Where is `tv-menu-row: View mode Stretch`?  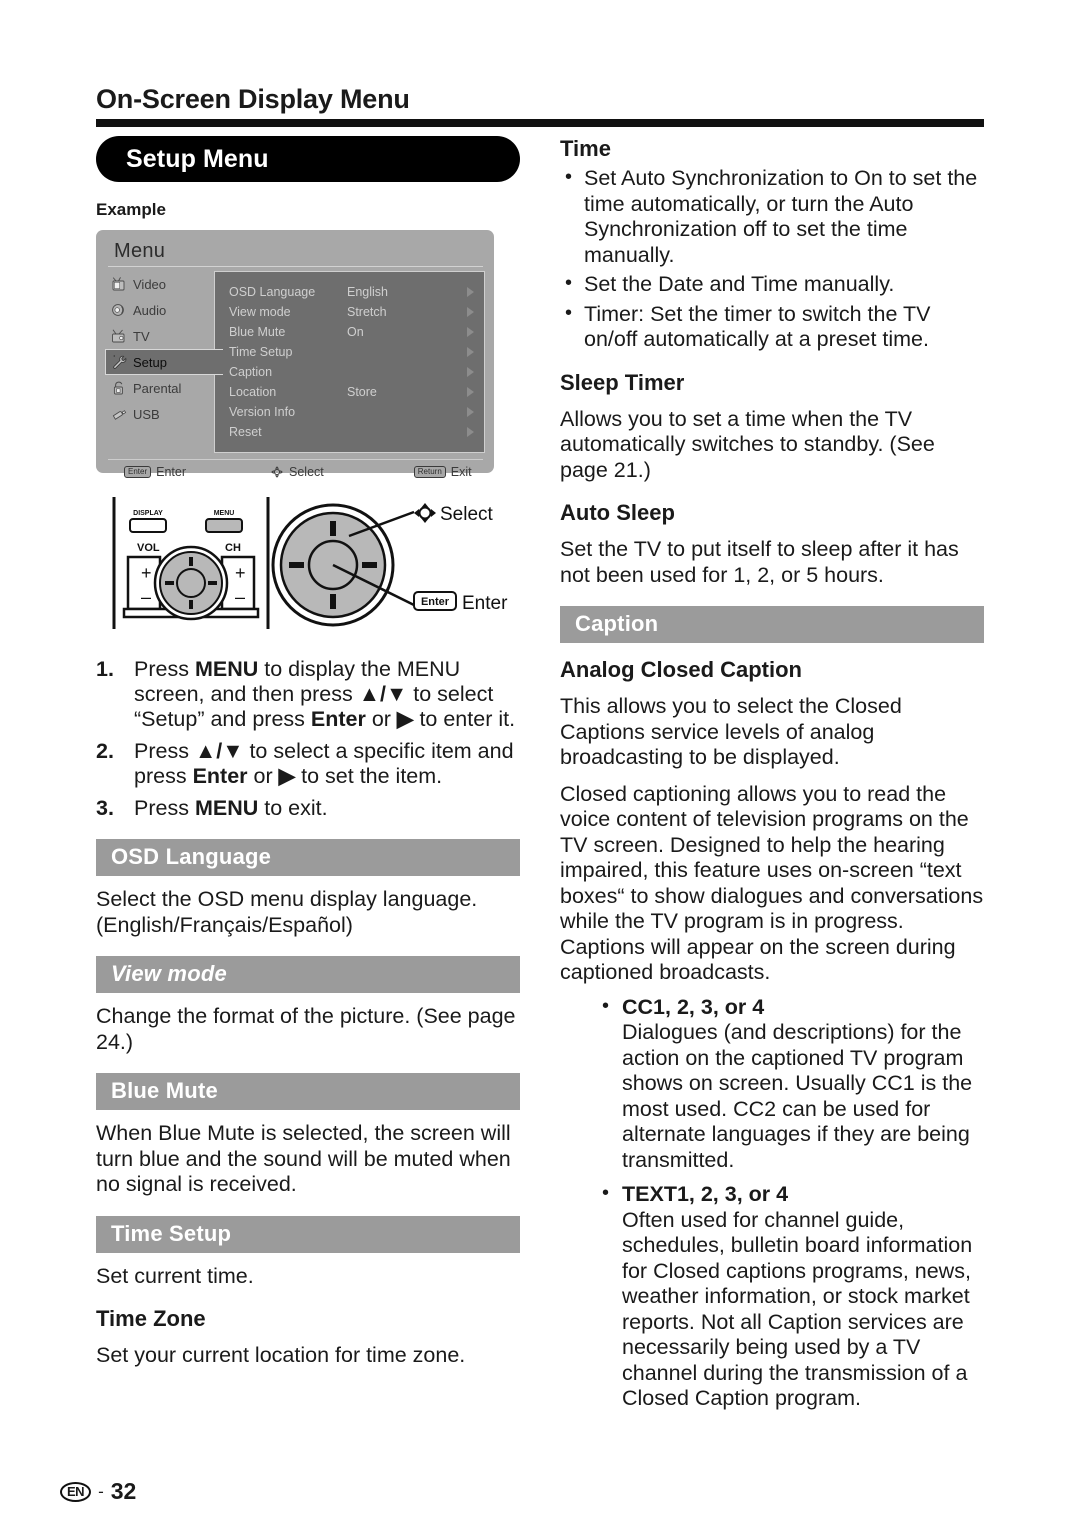
tv-menu-row: View mode Stretch is located at coordinates (349, 312).